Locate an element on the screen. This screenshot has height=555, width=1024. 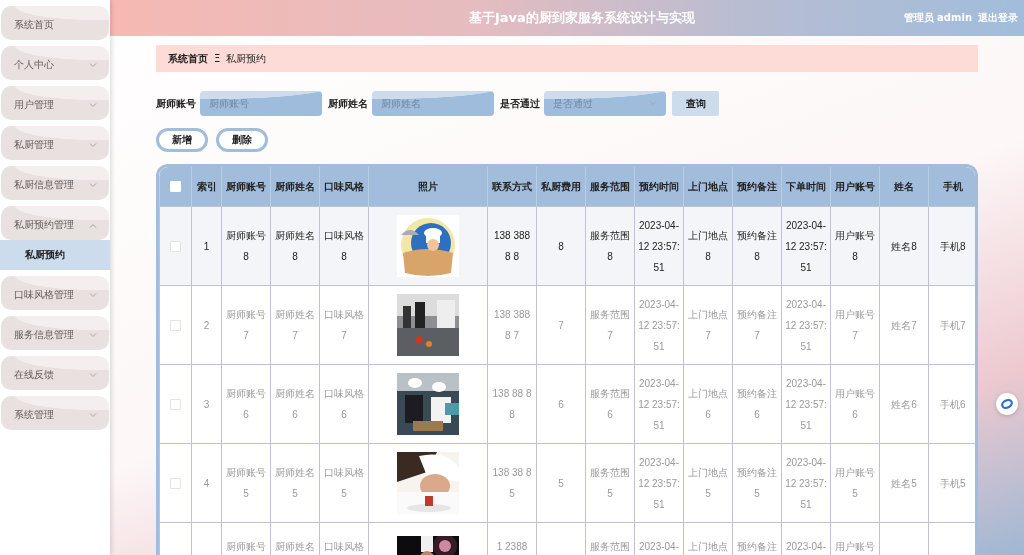
column-header: 照片 is located at coordinates (428, 187).